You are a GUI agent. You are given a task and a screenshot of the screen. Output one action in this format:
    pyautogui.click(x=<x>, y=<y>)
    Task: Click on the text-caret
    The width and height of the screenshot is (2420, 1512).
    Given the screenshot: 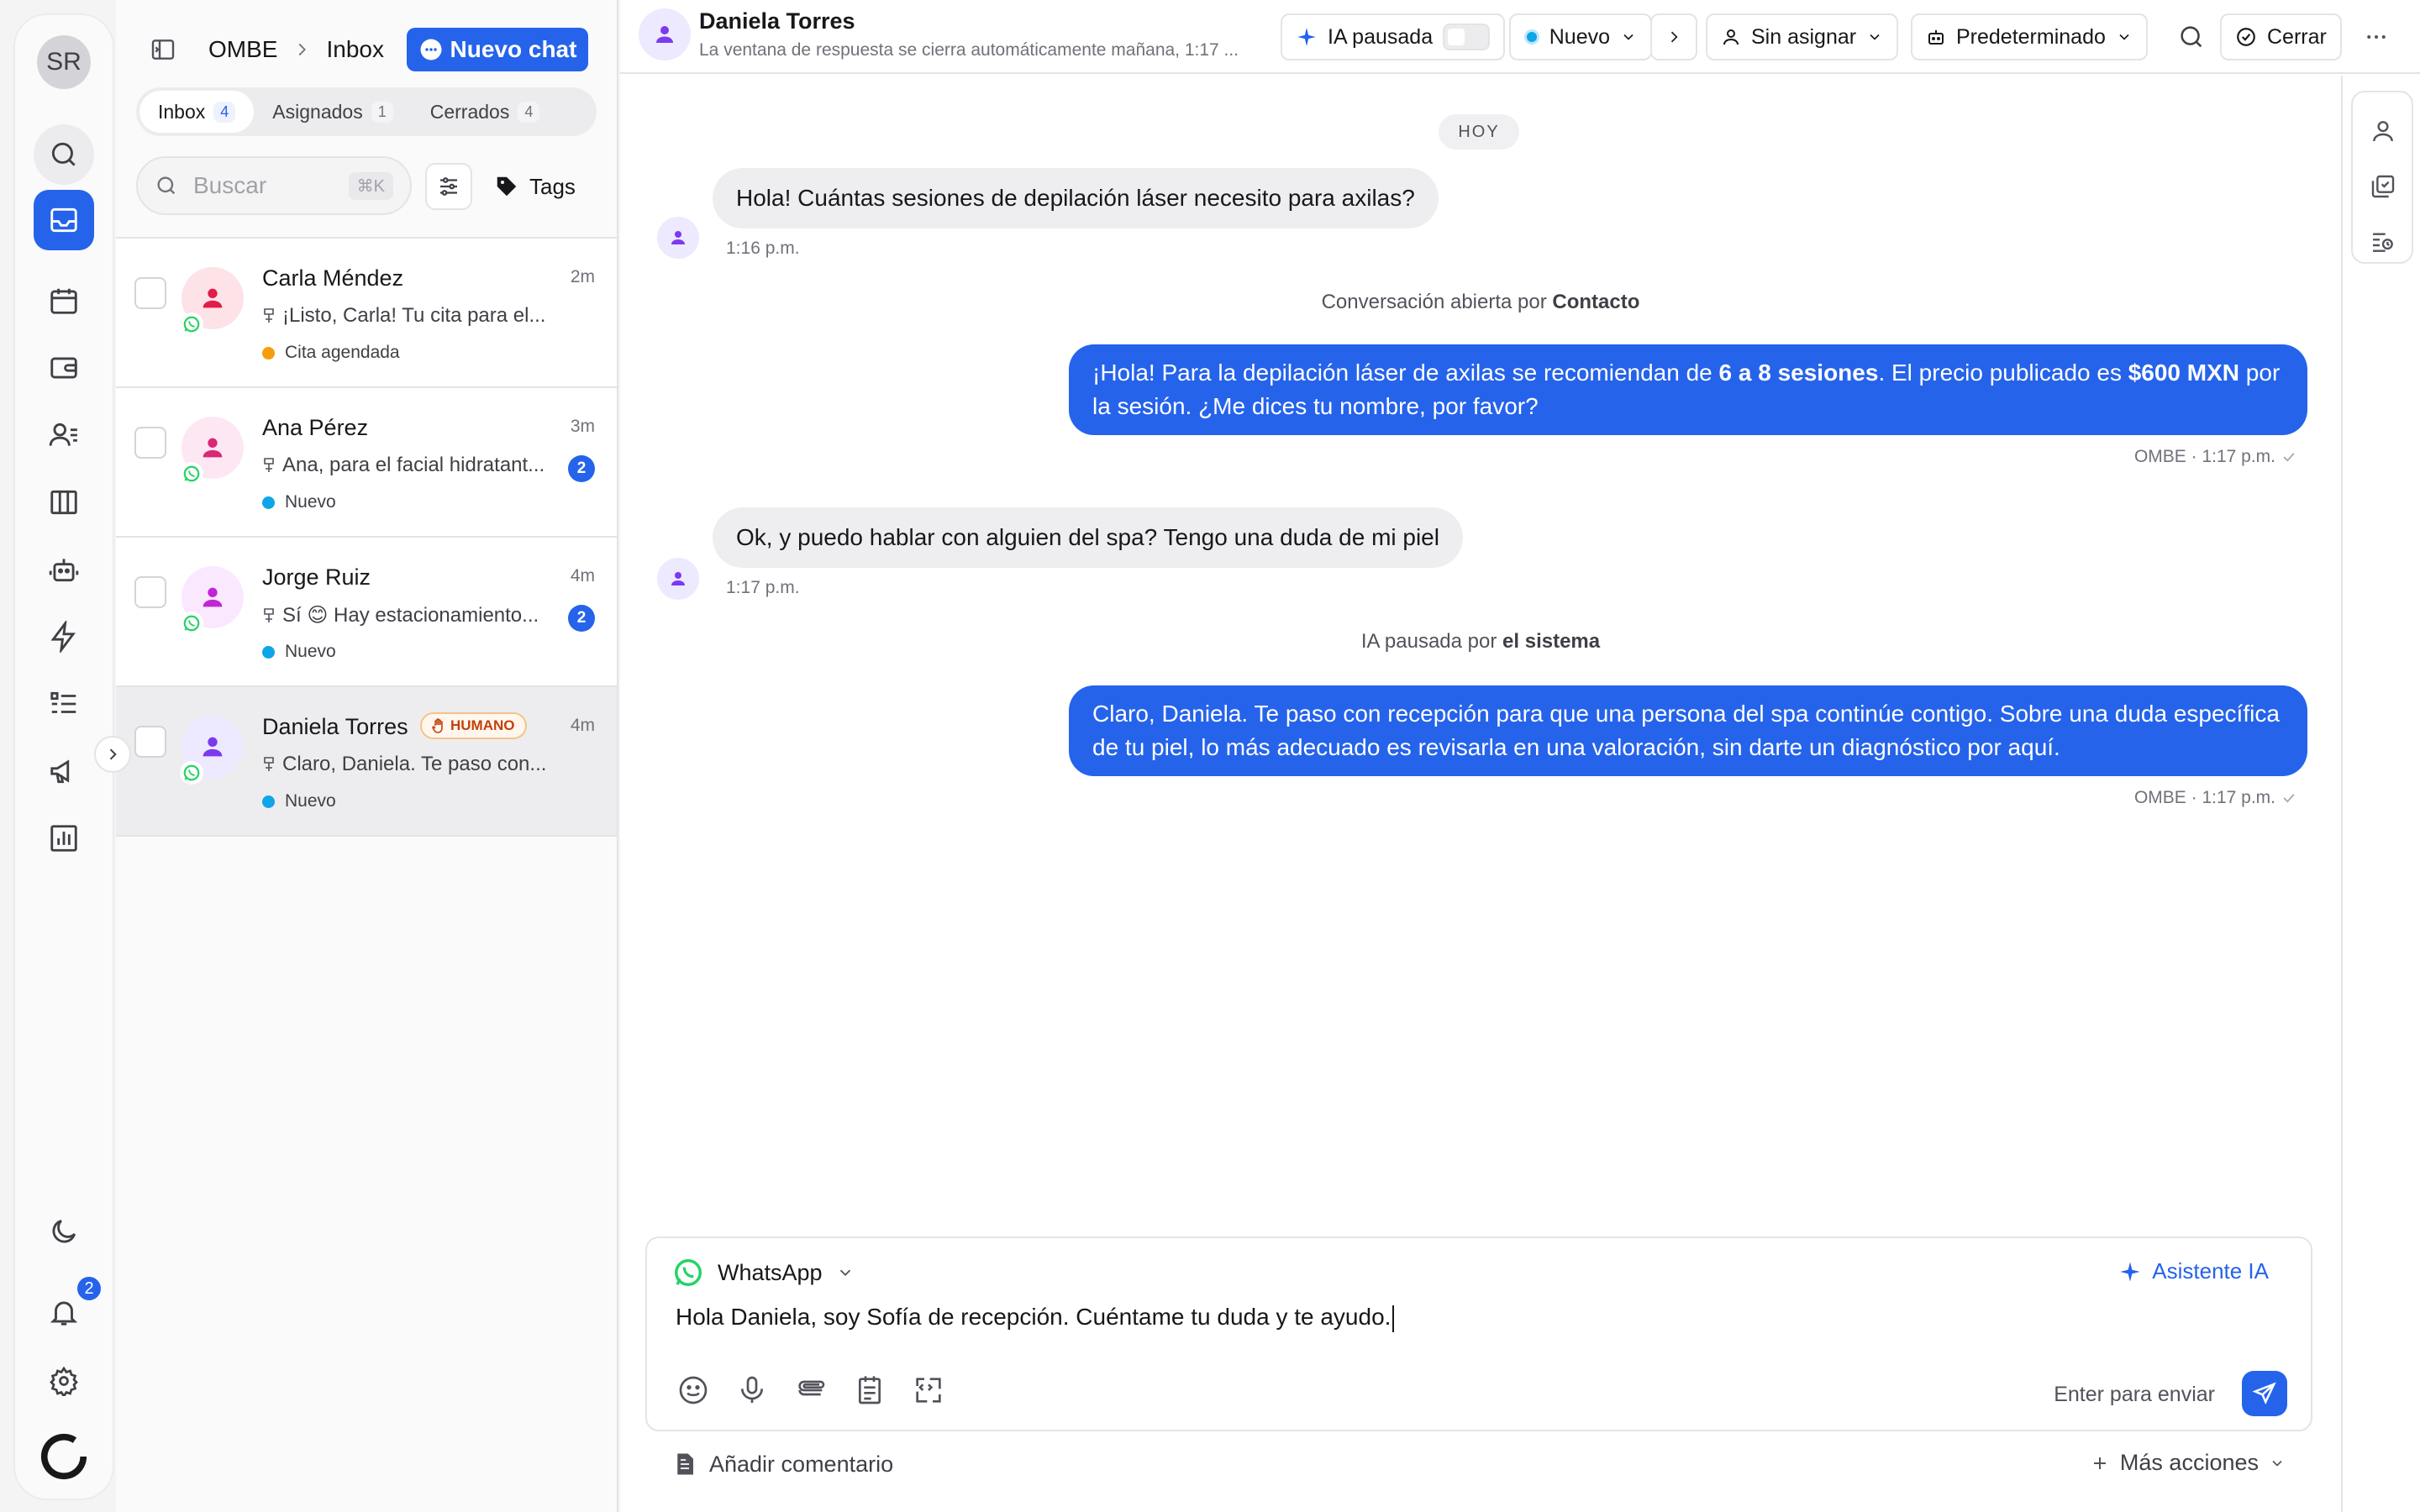 What is the action you would take?
    pyautogui.click(x=1393, y=1318)
    